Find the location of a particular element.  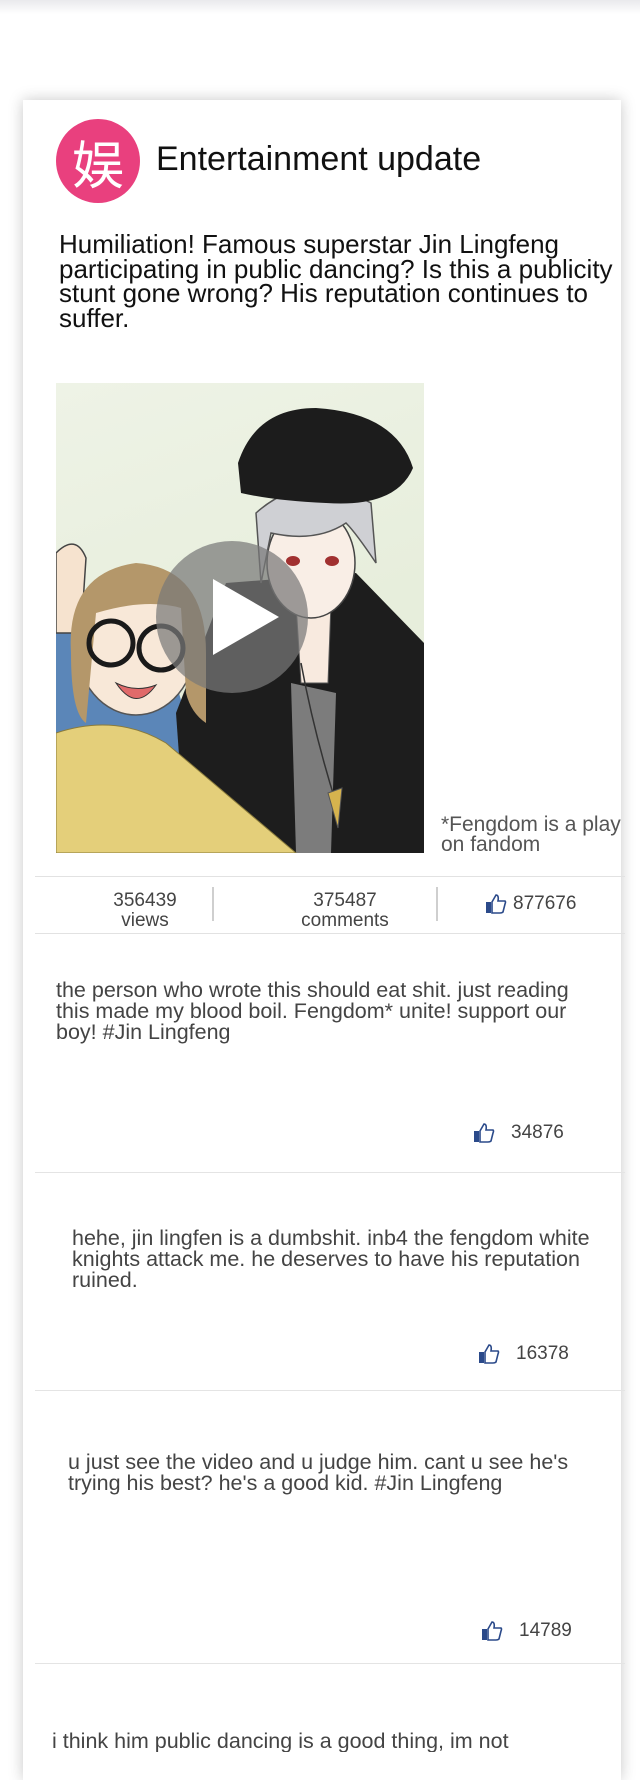

stats-bar: 356439 views 375487 comments 877676 is located at coordinates (330, 905).